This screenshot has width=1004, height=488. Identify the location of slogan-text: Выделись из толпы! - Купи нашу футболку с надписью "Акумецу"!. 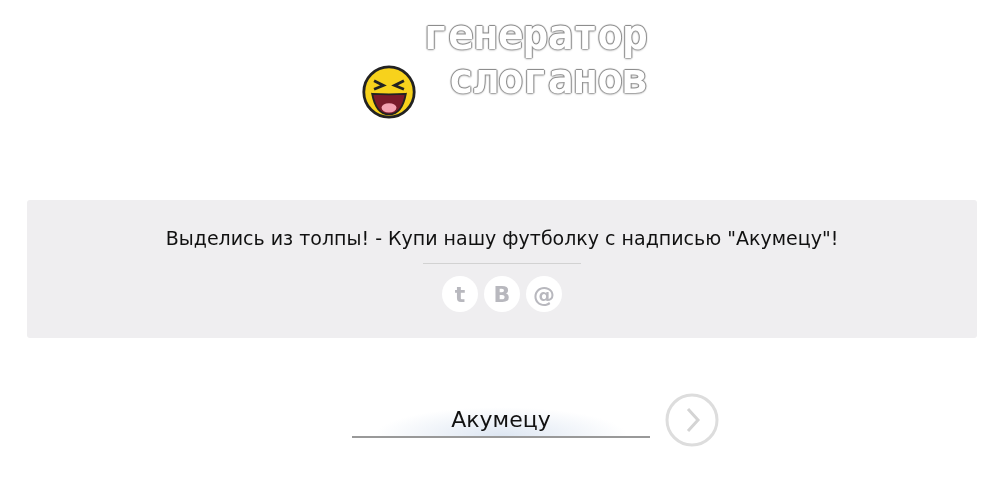
(502, 238).